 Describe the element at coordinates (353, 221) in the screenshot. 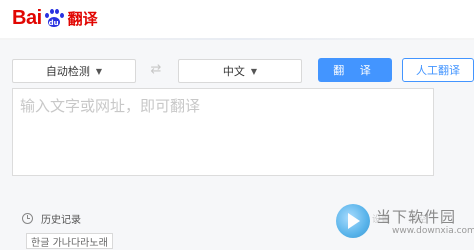

I see `downxia-logo-icon` at that location.